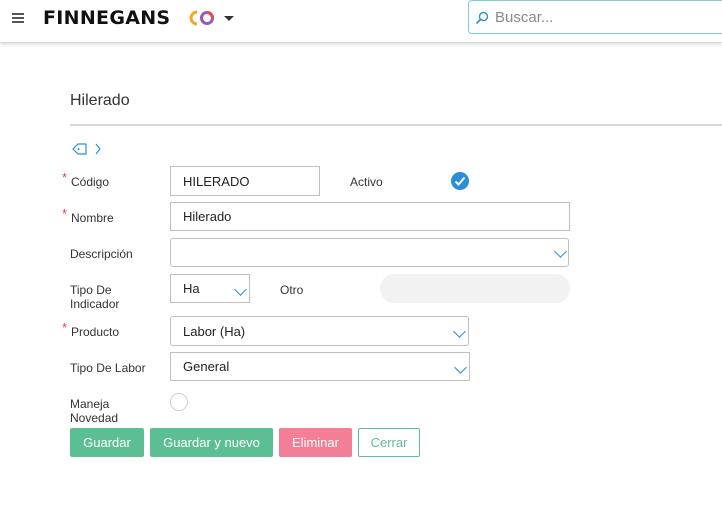 This screenshot has width=722, height=506. Describe the element at coordinates (101, 254) in the screenshot. I see `descripcion-label: Descripción` at that location.